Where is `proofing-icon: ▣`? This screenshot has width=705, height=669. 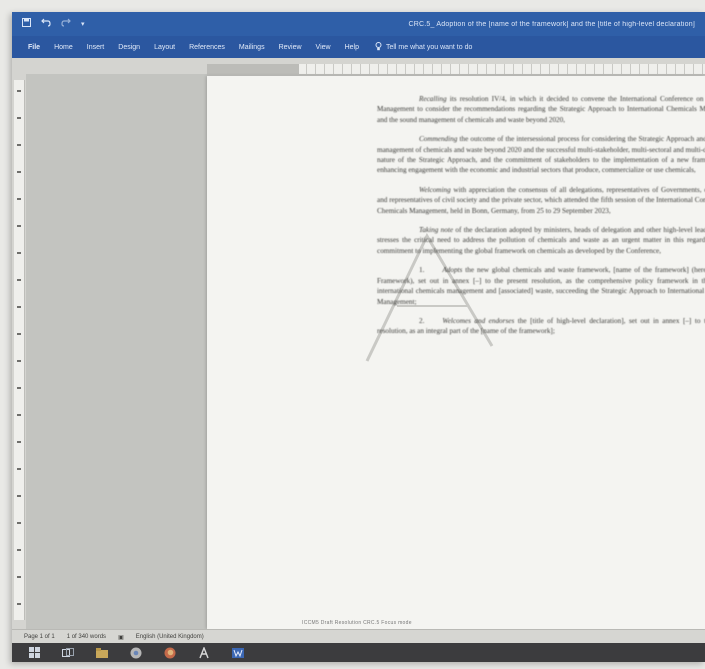 proofing-icon: ▣ is located at coordinates (121, 637).